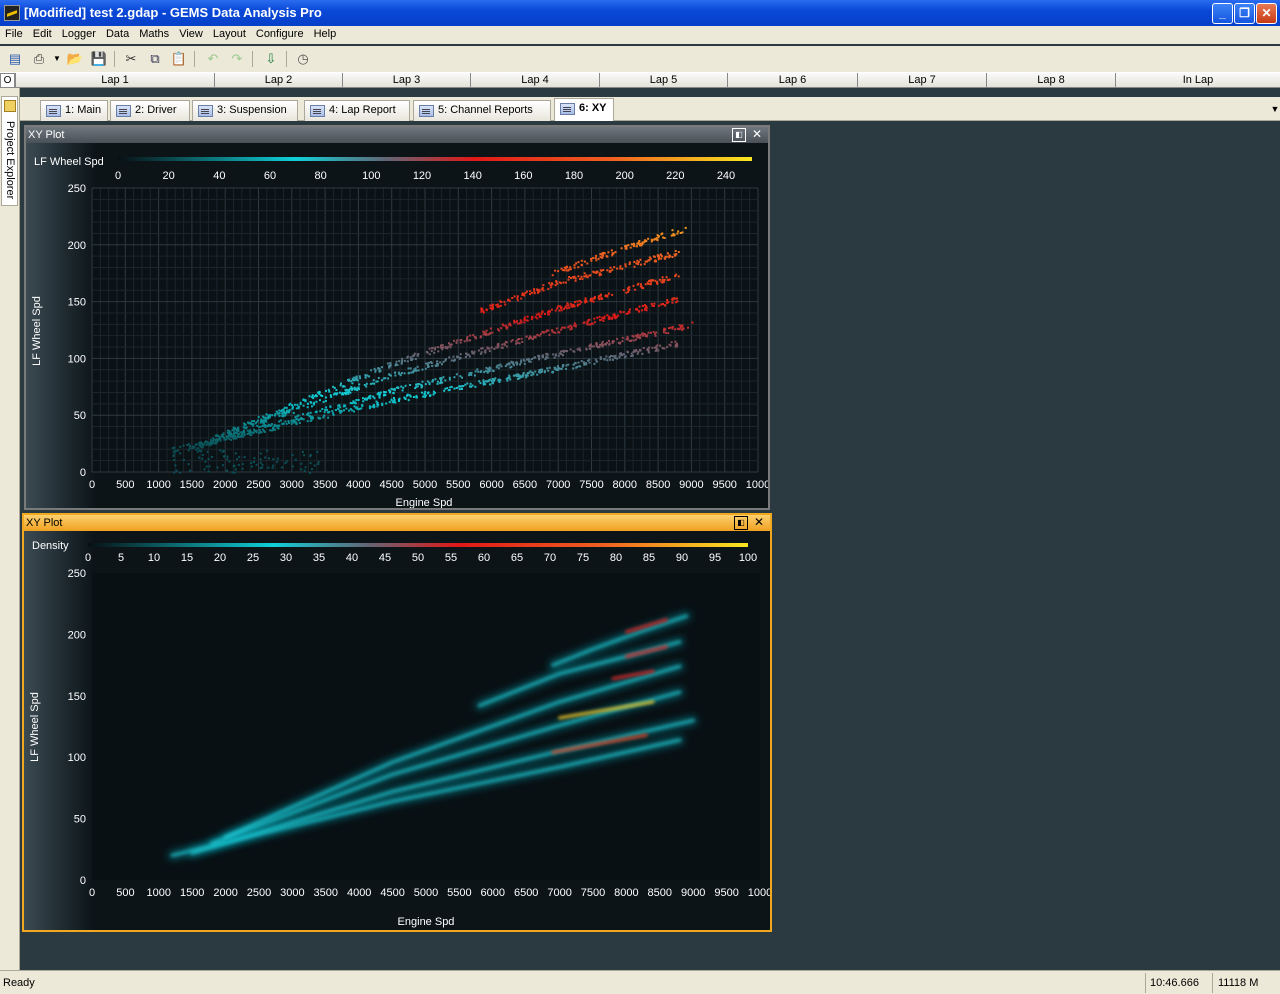  I want to click on x-tick-label: 3500, so click(325, 485).